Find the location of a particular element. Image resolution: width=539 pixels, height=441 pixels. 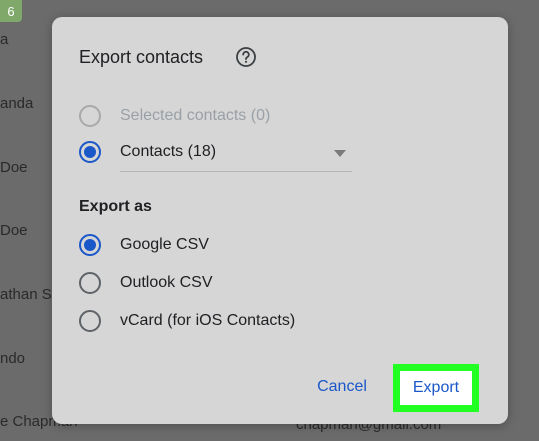

export-button: Export is located at coordinates (436, 388).